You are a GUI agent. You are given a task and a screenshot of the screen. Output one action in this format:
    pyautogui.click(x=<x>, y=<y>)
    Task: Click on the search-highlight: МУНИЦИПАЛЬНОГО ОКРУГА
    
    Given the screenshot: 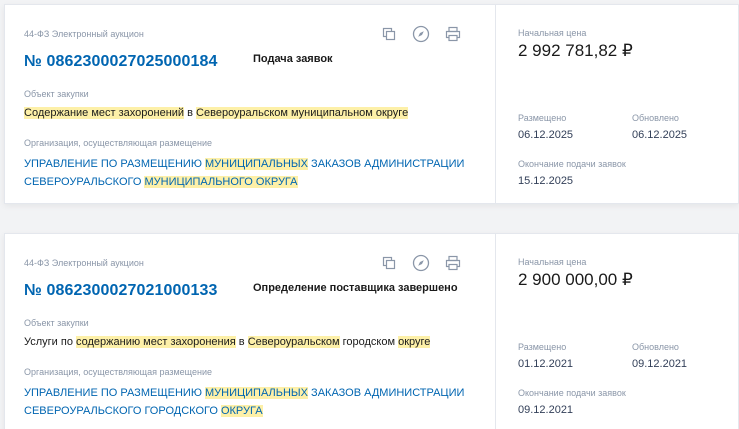 What is the action you would take?
    pyautogui.click(x=221, y=182)
    